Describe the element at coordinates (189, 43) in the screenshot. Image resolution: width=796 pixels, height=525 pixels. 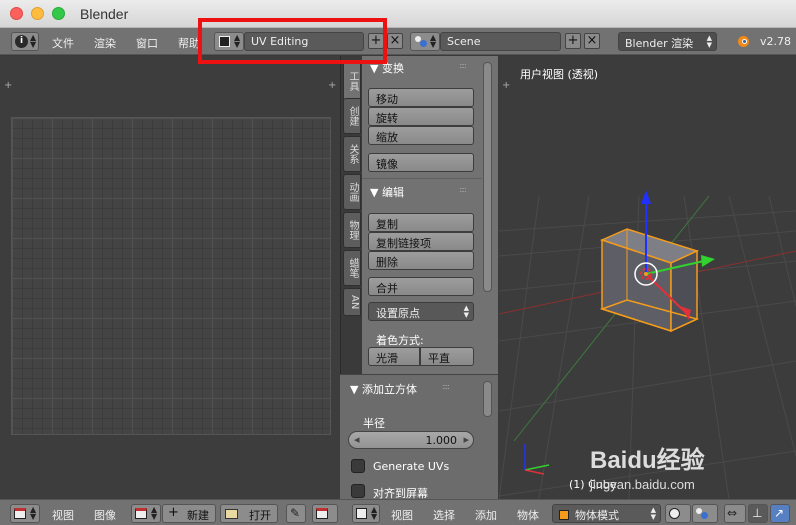
I see `menu-help: 帮助` at that location.